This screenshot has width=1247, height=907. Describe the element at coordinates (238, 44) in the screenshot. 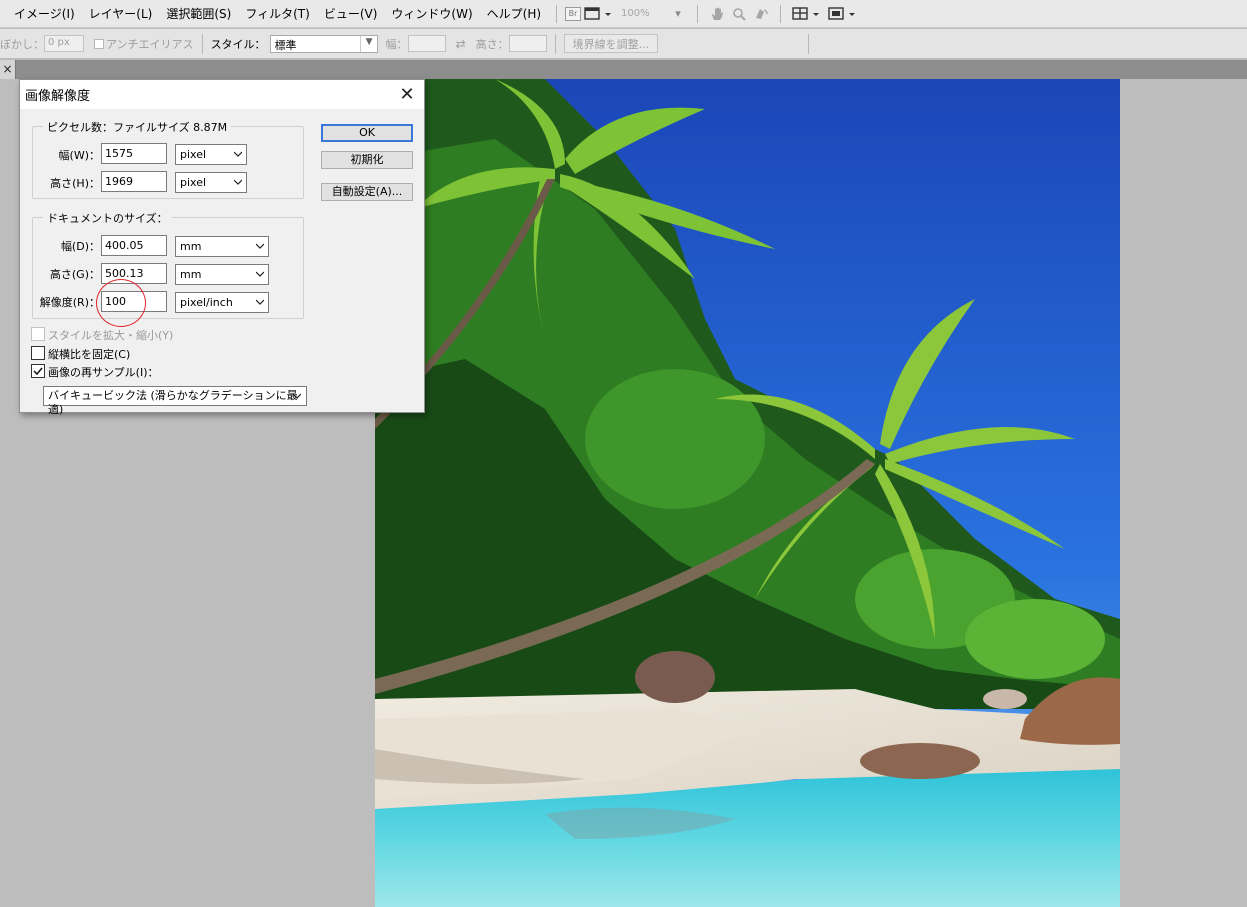

I see `style-label: スタイル：` at that location.